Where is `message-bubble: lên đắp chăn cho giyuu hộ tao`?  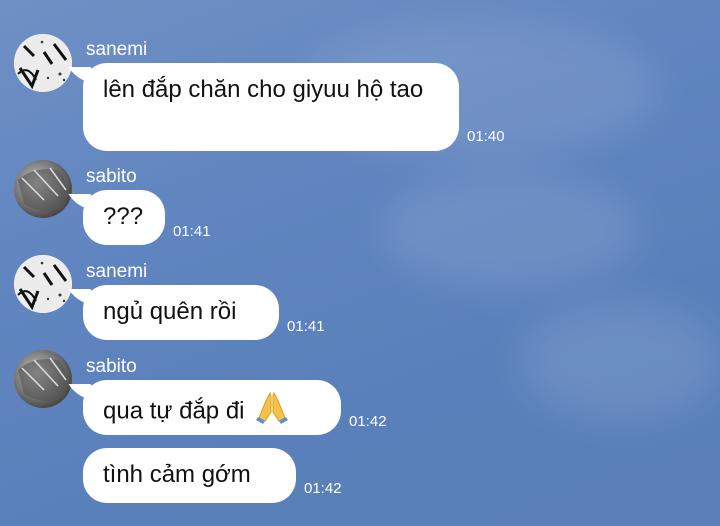
message-bubble: lên đắp chăn cho giyuu hộ tao is located at coordinates (271, 107).